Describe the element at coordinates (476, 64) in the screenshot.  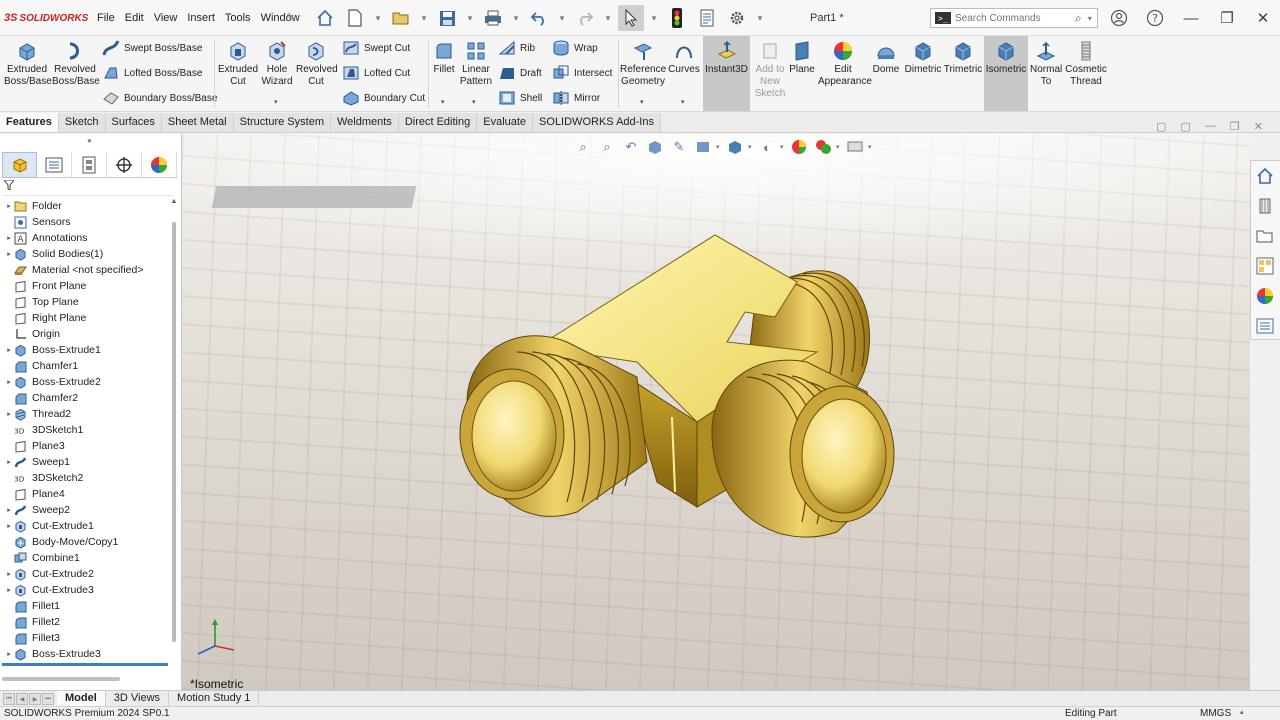
I see `linear-pattern-button: Linear Pattern` at that location.